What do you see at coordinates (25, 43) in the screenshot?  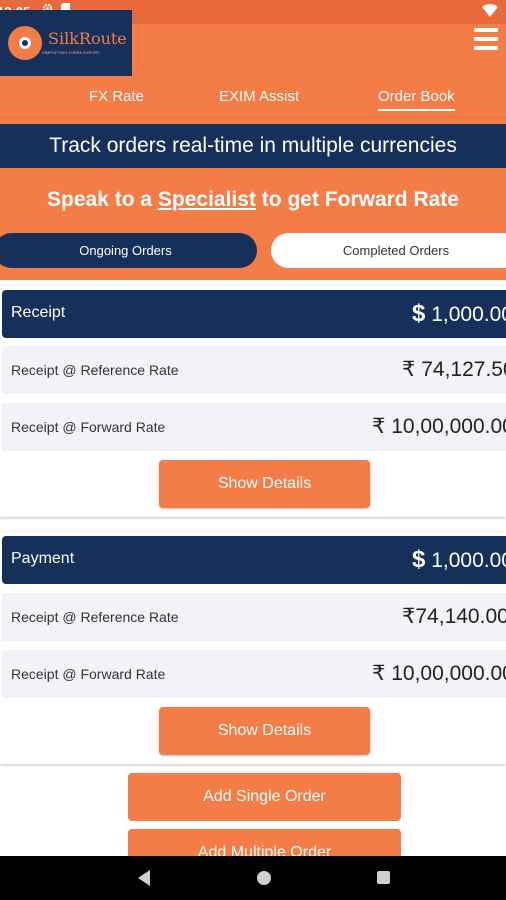 I see `location-pin-icon` at bounding box center [25, 43].